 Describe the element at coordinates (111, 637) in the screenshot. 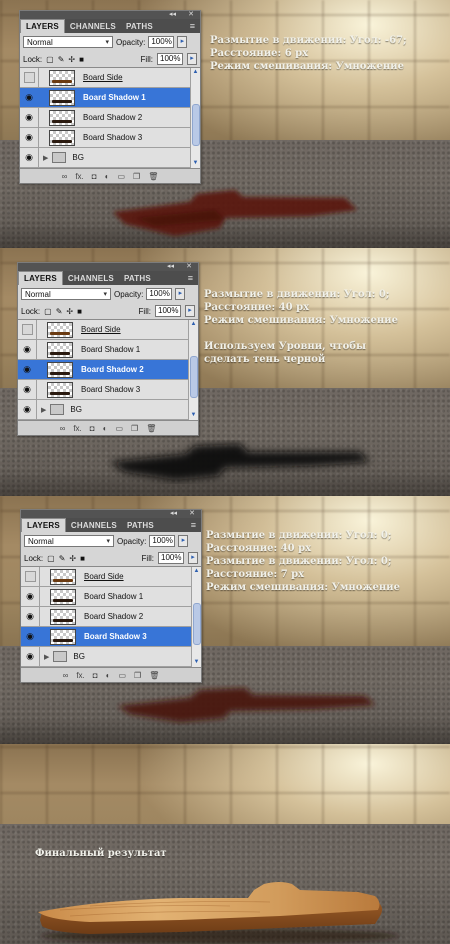

I see `layer-row-selected: ◉ Board Shadow 3` at that location.